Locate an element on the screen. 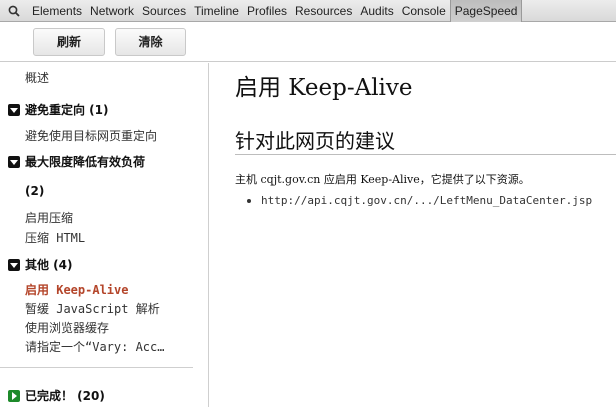 Image resolution: width=616 pixels, height=407 pixels. tab-sources: Sources is located at coordinates (164, 11).